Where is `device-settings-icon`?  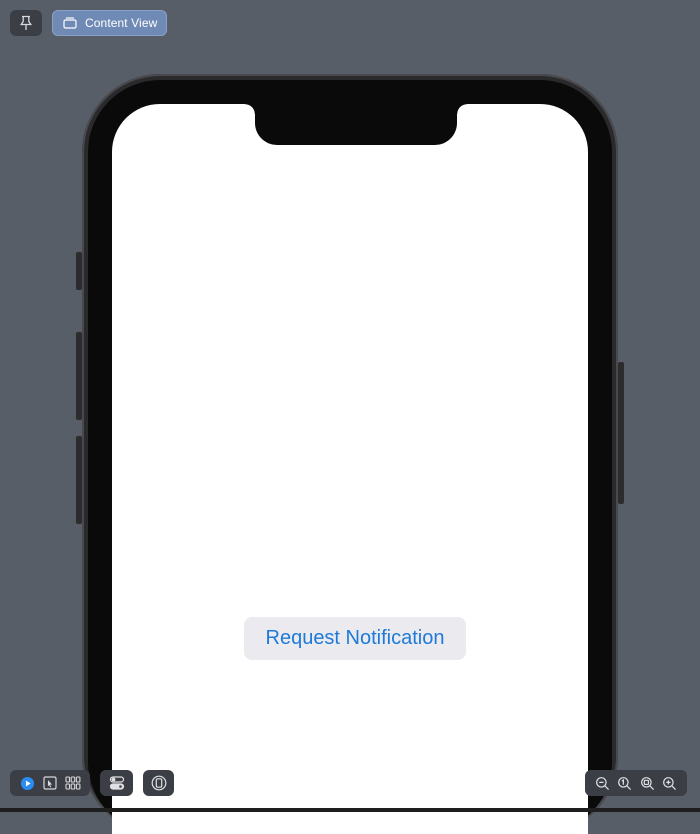
device-settings-icon is located at coordinates (117, 783).